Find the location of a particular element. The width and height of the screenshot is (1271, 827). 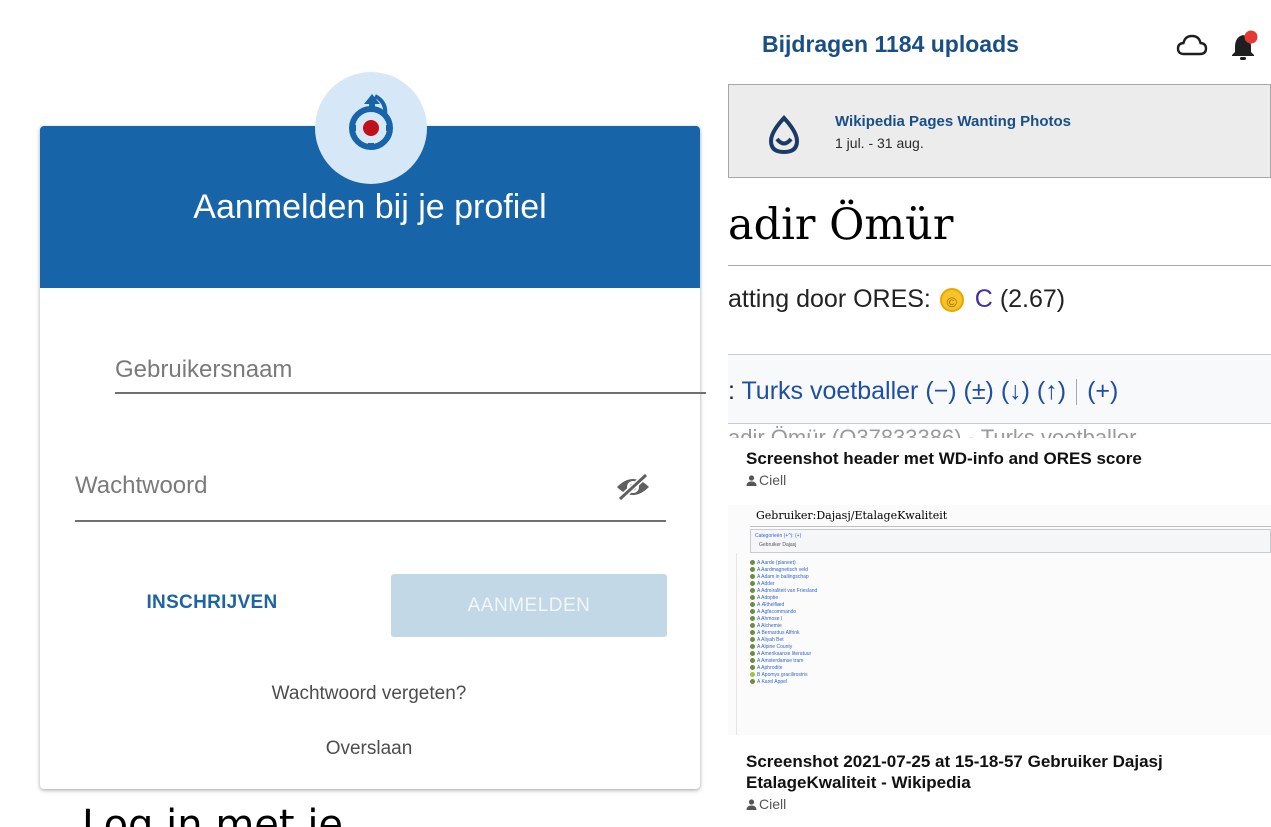

password-field: Wachtwoord is located at coordinates (370, 497).